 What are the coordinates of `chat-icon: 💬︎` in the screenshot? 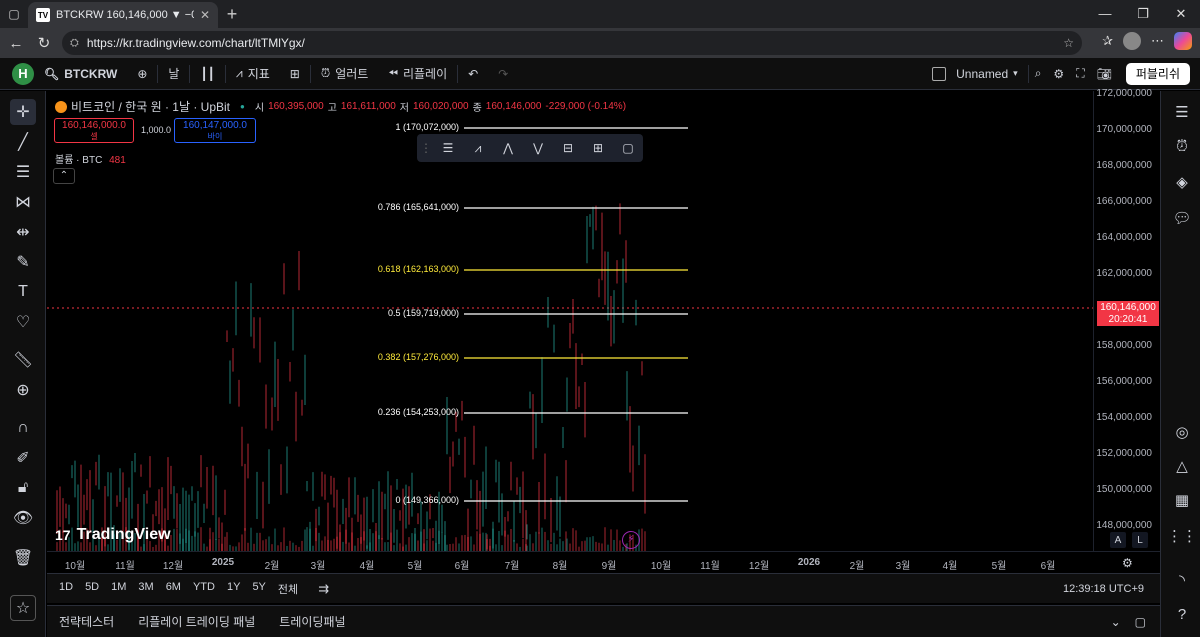 It's located at (1182, 218).